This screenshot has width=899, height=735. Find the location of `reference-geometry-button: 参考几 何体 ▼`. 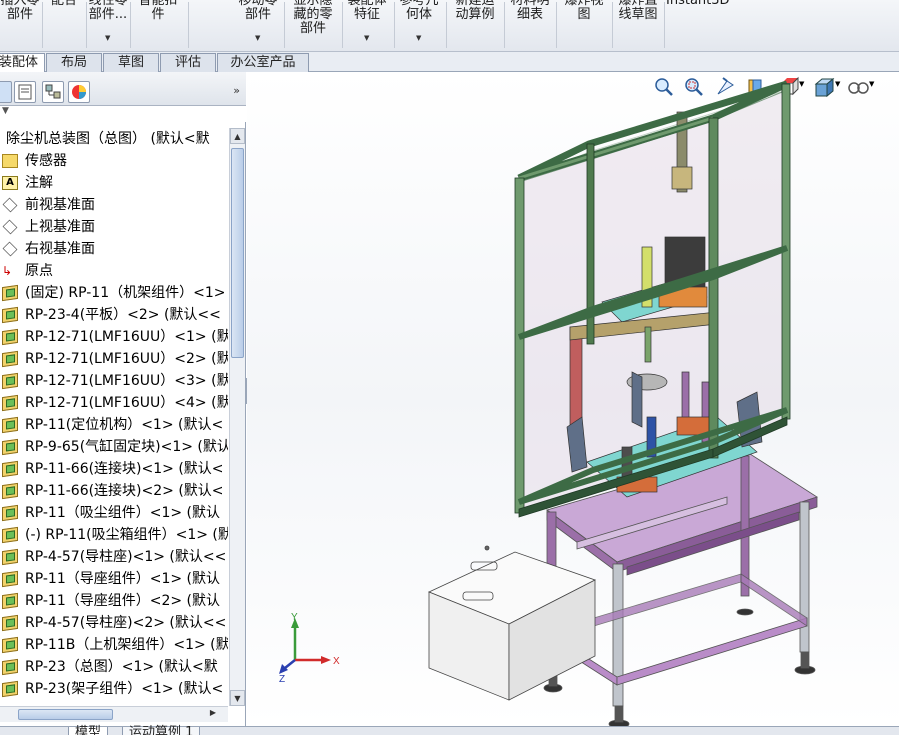

reference-geometry-button: 参考几 何体 ▼ is located at coordinates (419, 26).